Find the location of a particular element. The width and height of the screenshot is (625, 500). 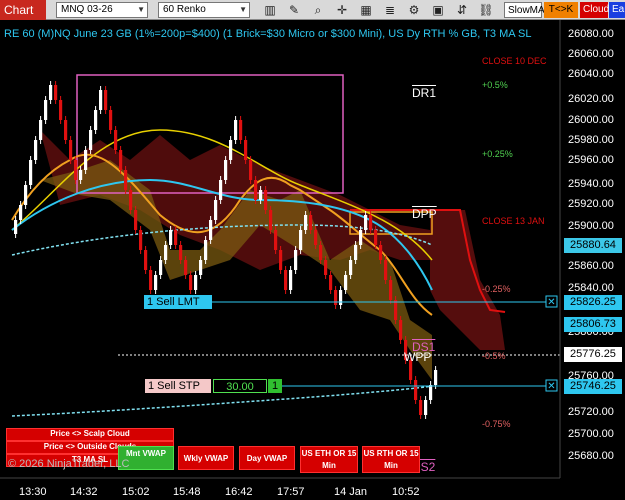

price-tick: 26060.00 is located at coordinates (591, 54).